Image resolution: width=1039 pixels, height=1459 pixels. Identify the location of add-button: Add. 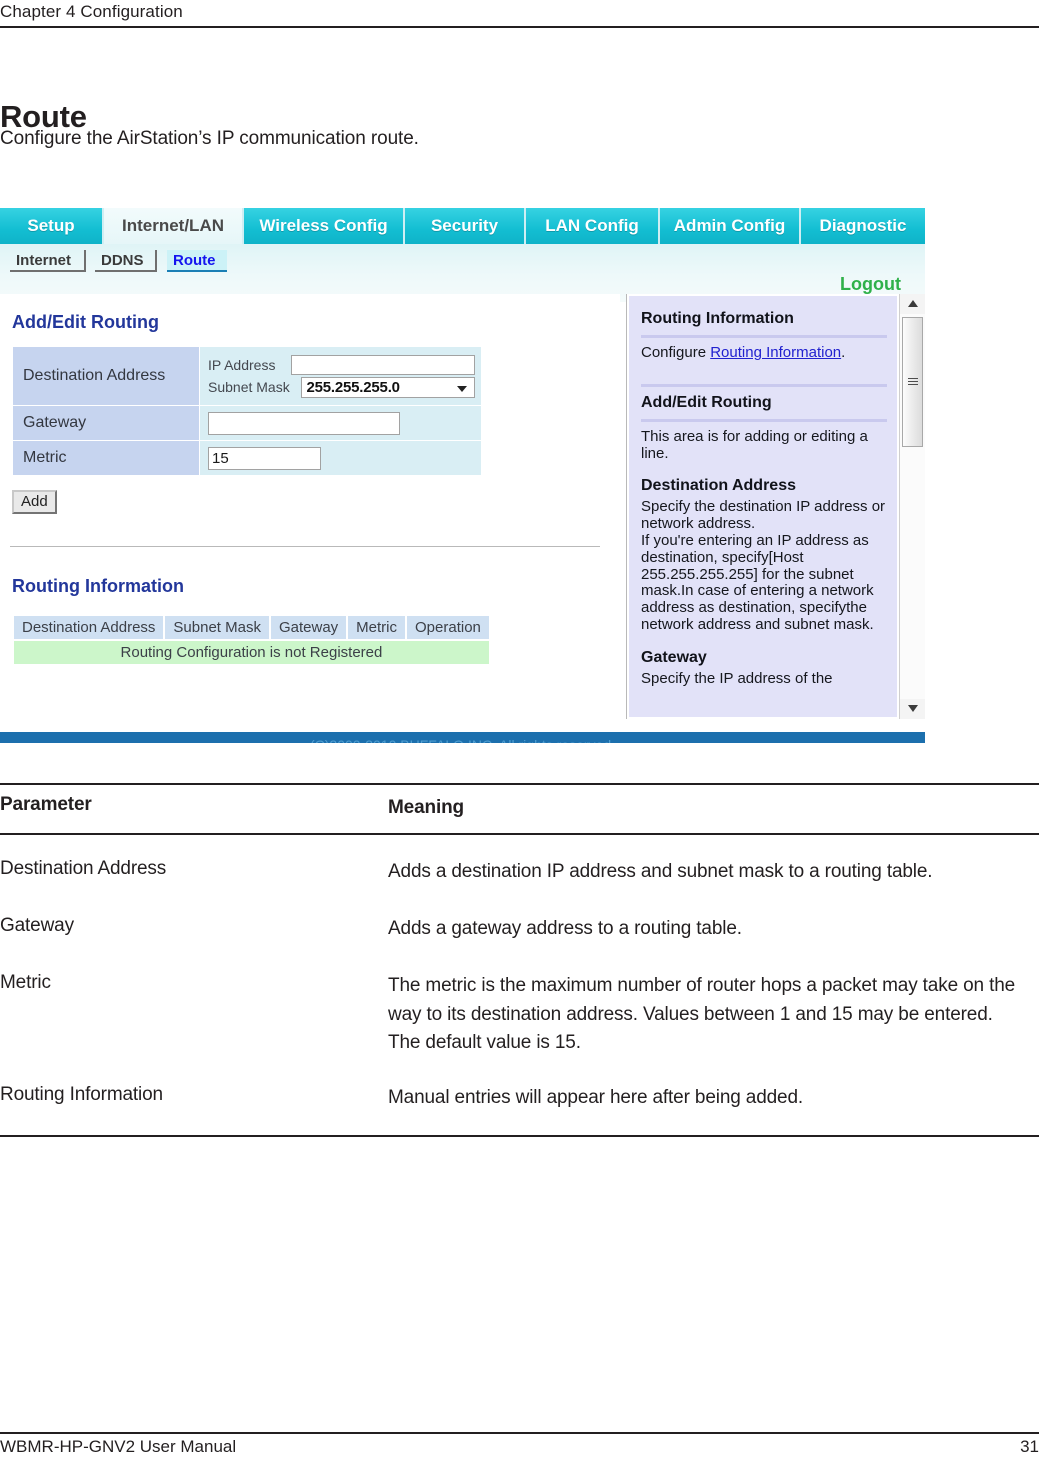
(34, 502).